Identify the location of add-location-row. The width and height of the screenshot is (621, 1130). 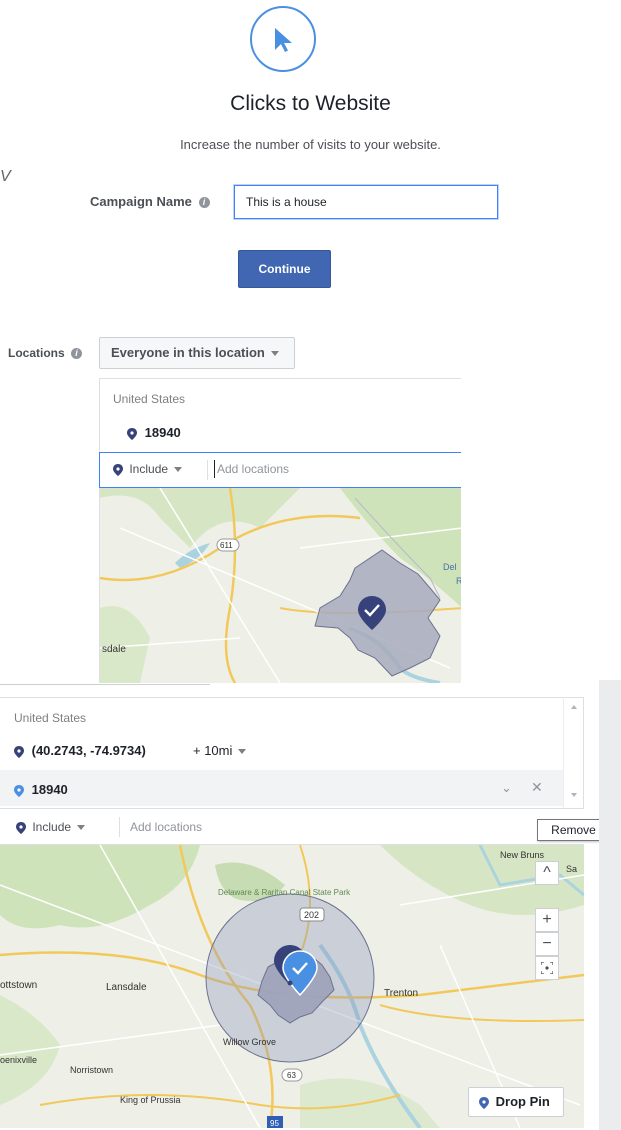
(292, 826).